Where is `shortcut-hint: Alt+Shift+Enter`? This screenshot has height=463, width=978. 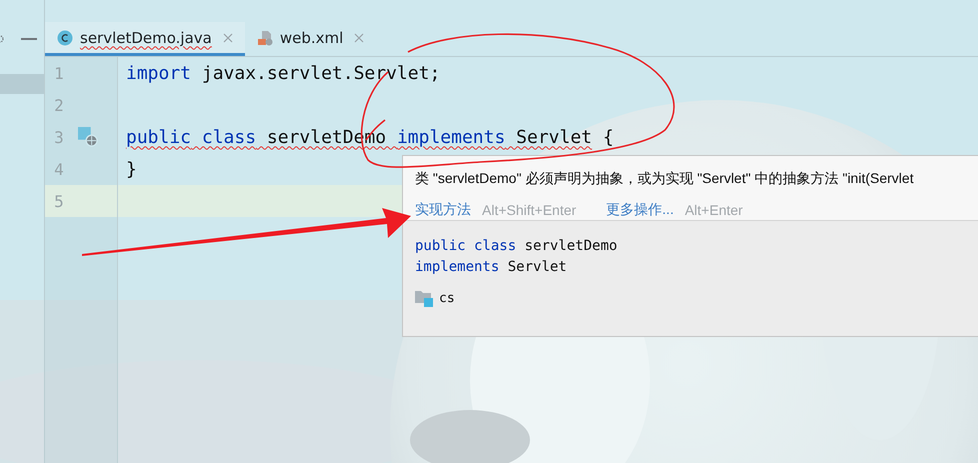
shortcut-hint: Alt+Shift+Enter is located at coordinates (529, 210).